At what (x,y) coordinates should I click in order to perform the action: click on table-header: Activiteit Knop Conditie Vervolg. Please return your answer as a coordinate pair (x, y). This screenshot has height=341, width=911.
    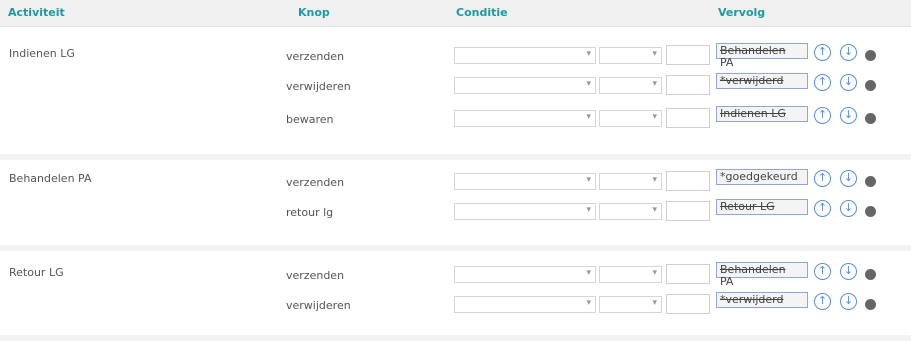
    Looking at the image, I should click on (455, 13).